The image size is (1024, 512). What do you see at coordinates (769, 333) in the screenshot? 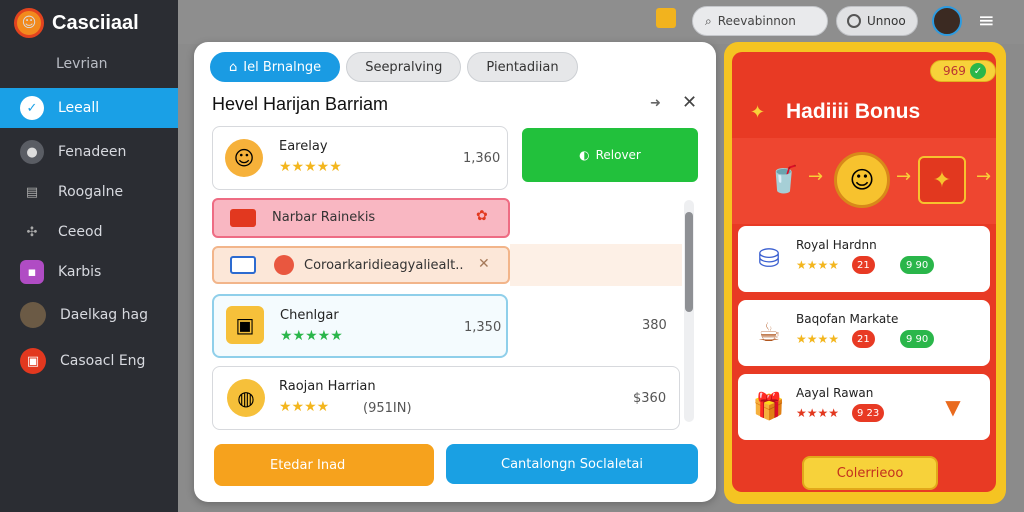
I see `bowl-icon: ☕` at bounding box center [769, 333].